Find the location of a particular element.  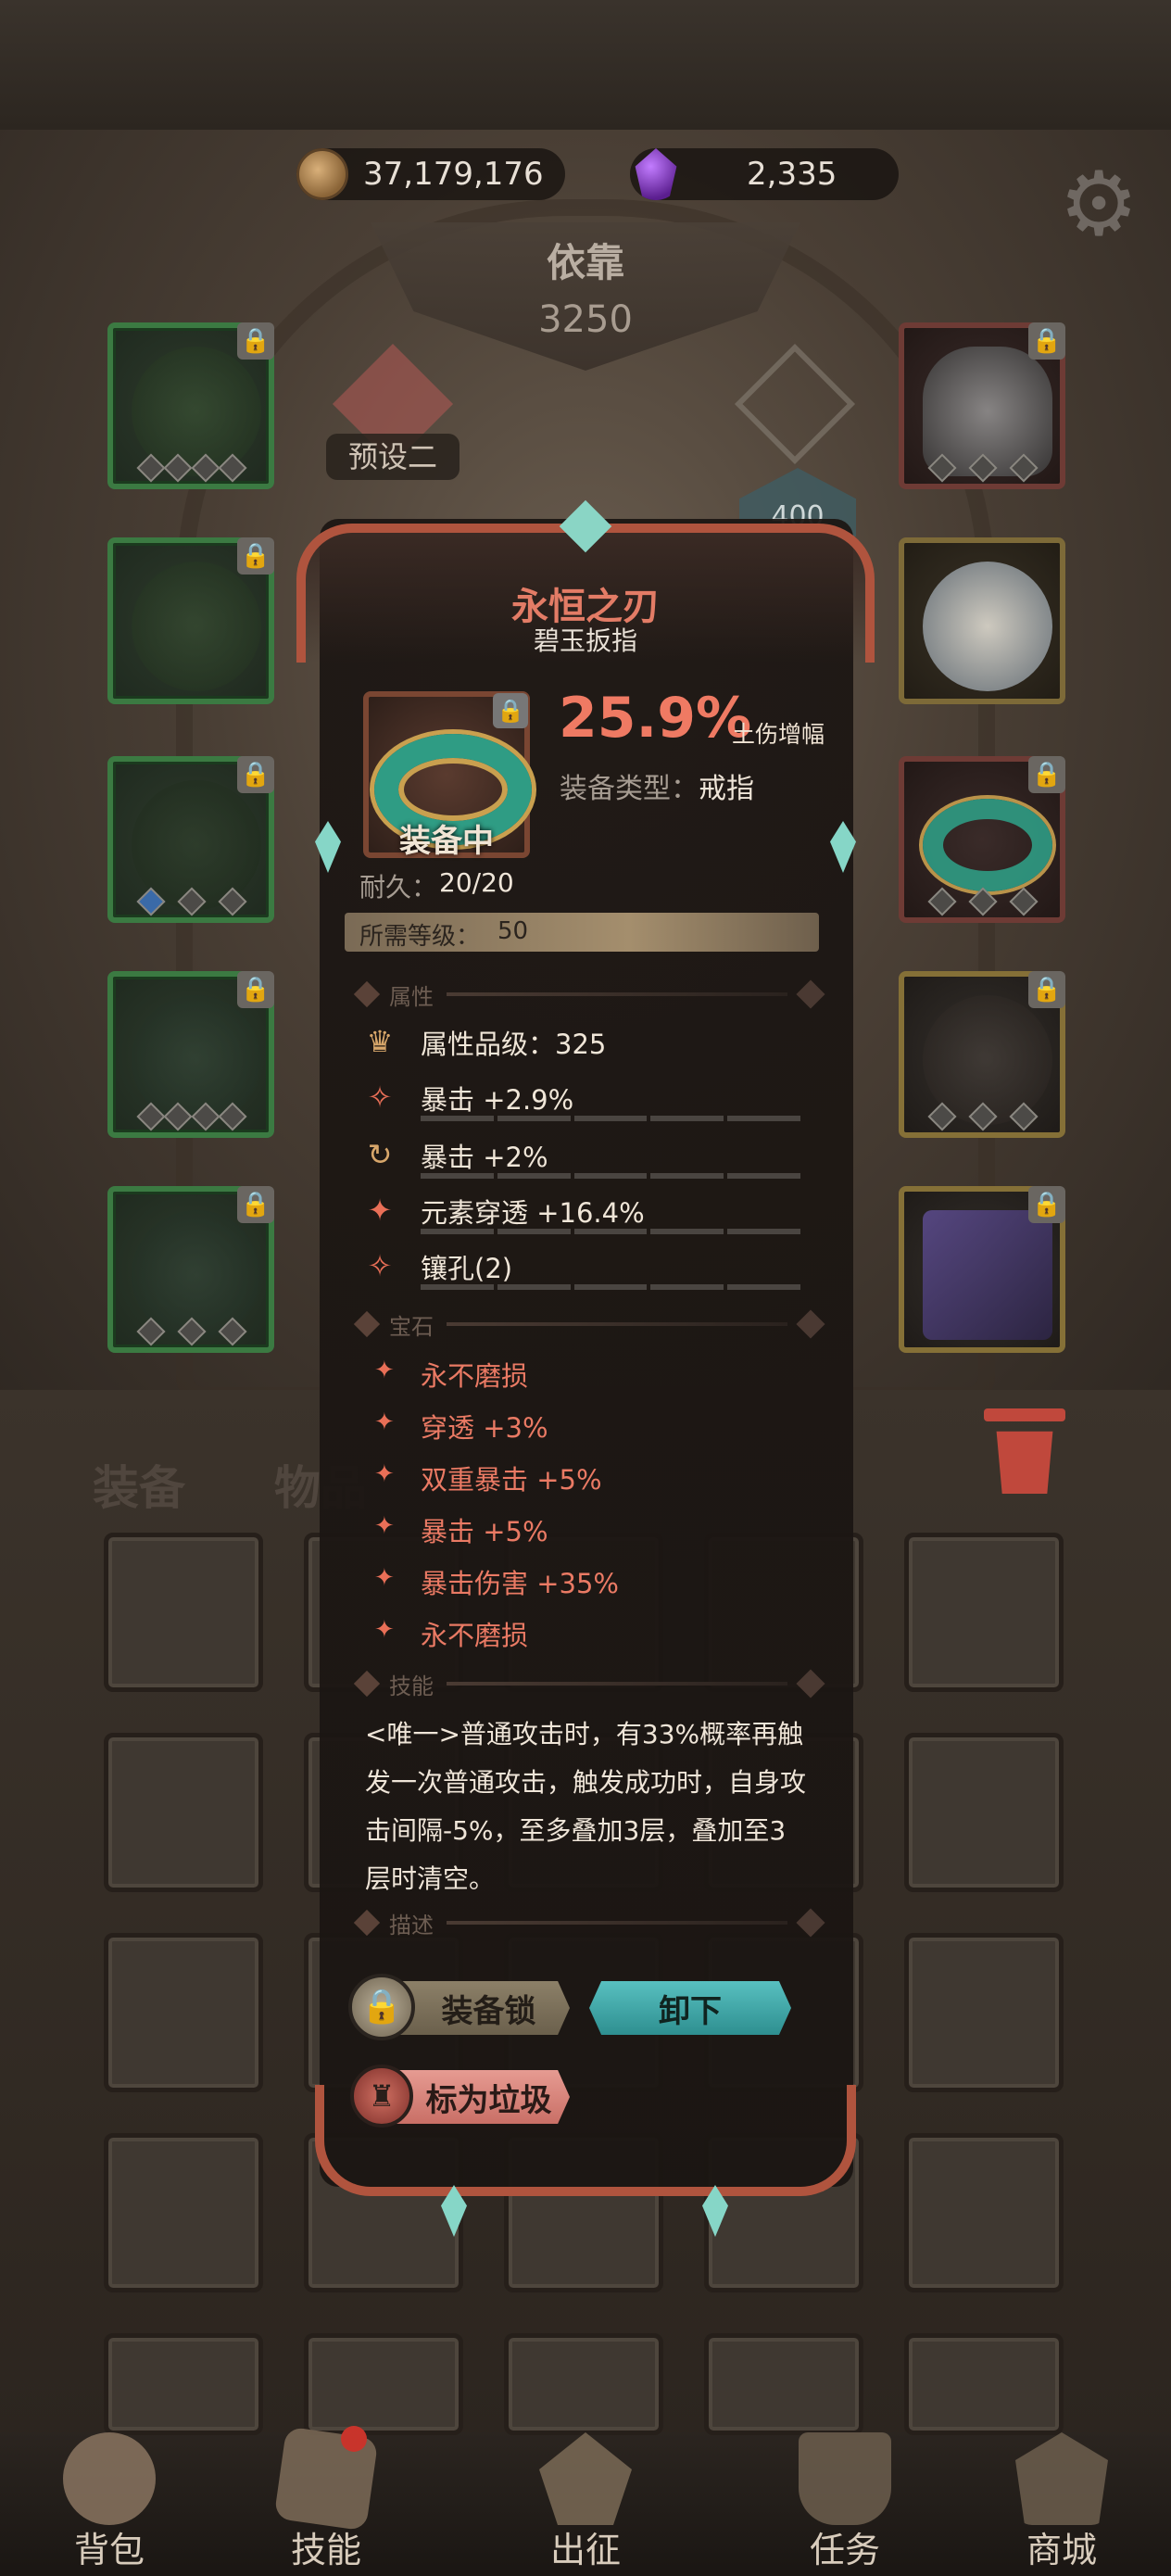

equip-slot-left-1: 🔒 is located at coordinates (191, 405).